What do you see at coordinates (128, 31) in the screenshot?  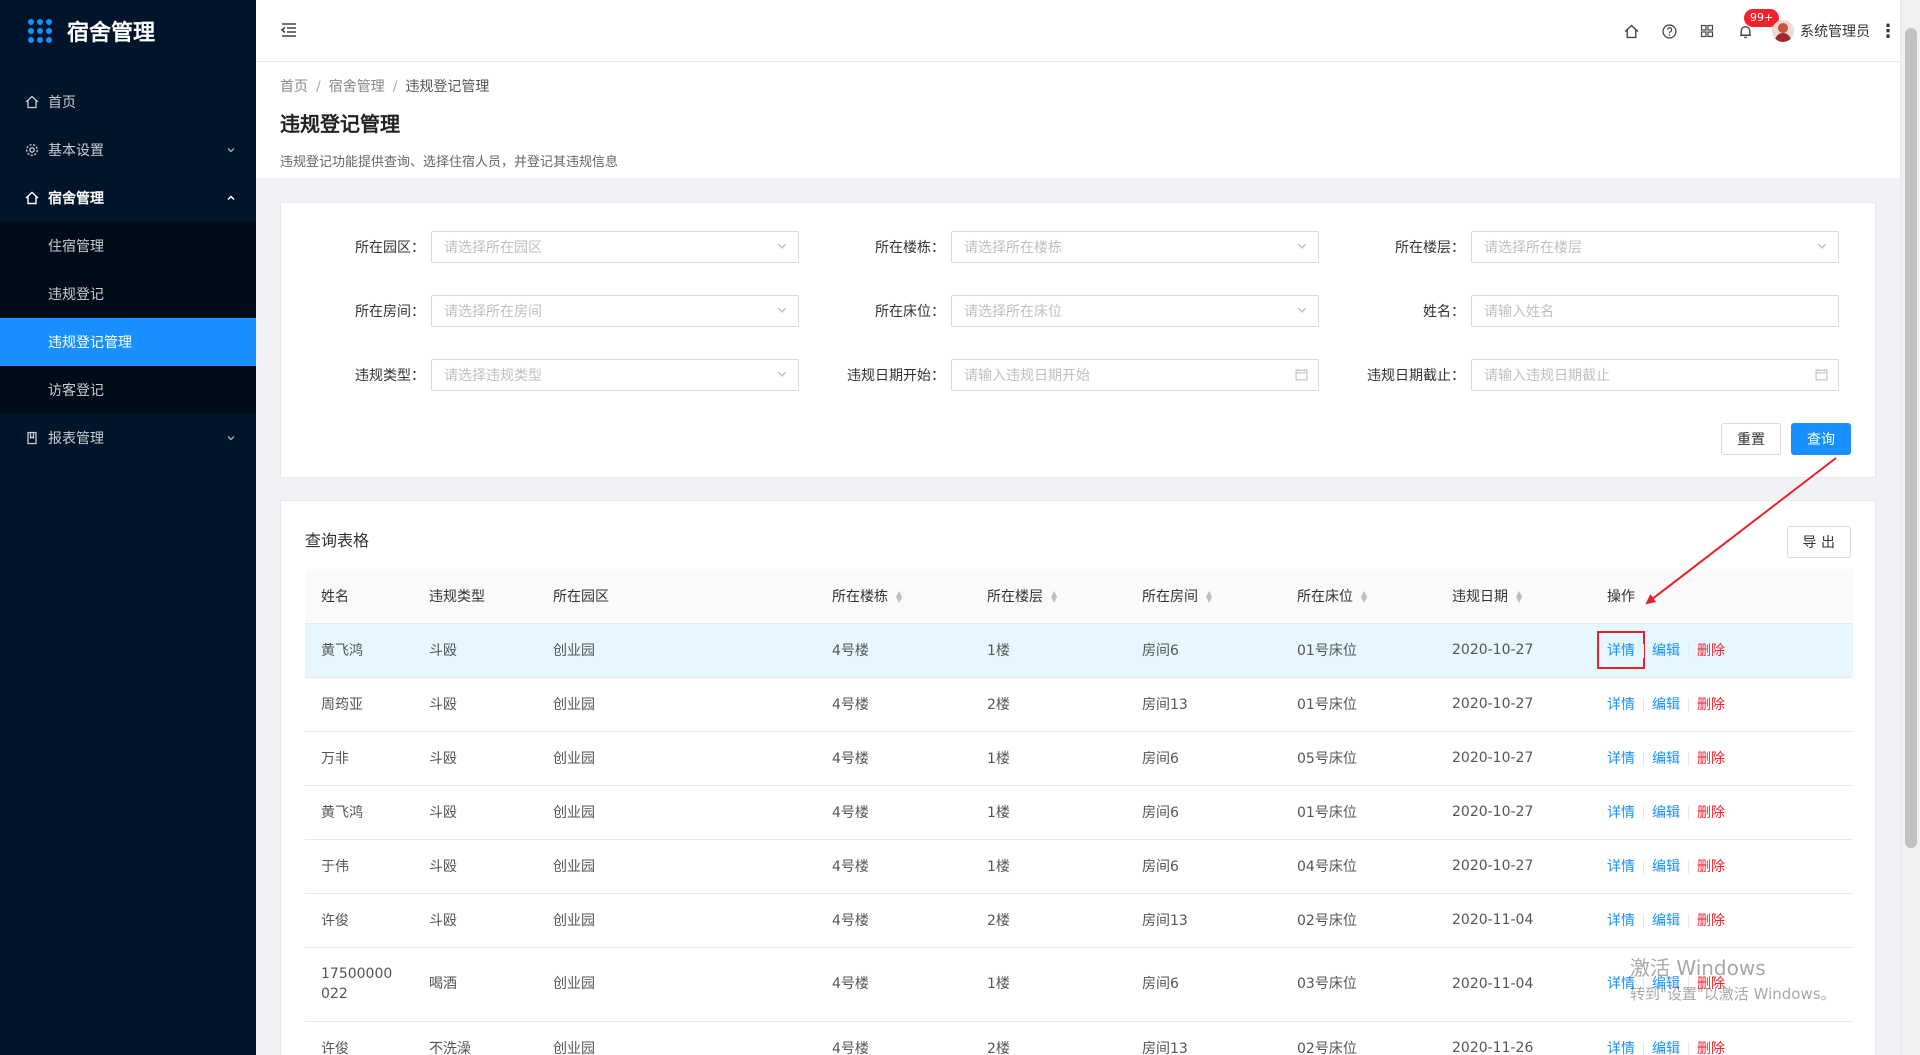 I see `app-logo: 宿舍管理` at bounding box center [128, 31].